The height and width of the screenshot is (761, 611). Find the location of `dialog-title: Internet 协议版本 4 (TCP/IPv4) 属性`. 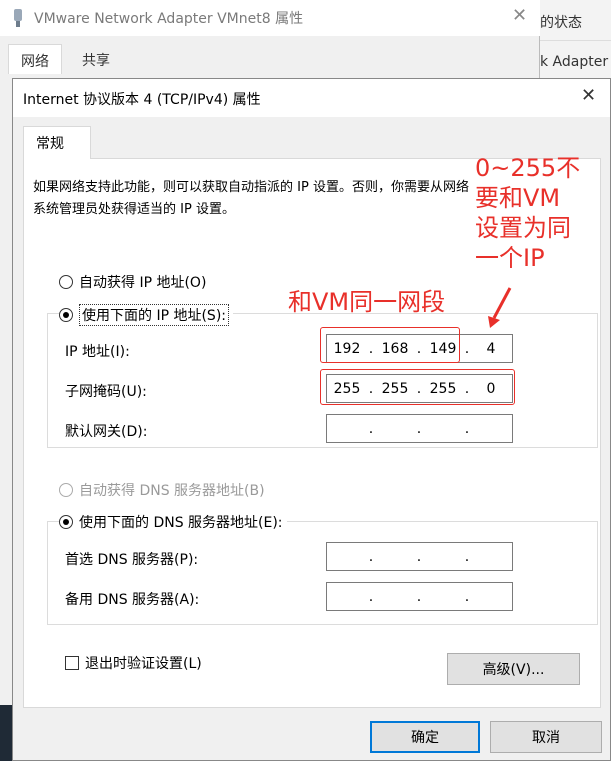

dialog-title: Internet 协议版本 4 (TCP/IPv4) 属性 is located at coordinates (142, 100).